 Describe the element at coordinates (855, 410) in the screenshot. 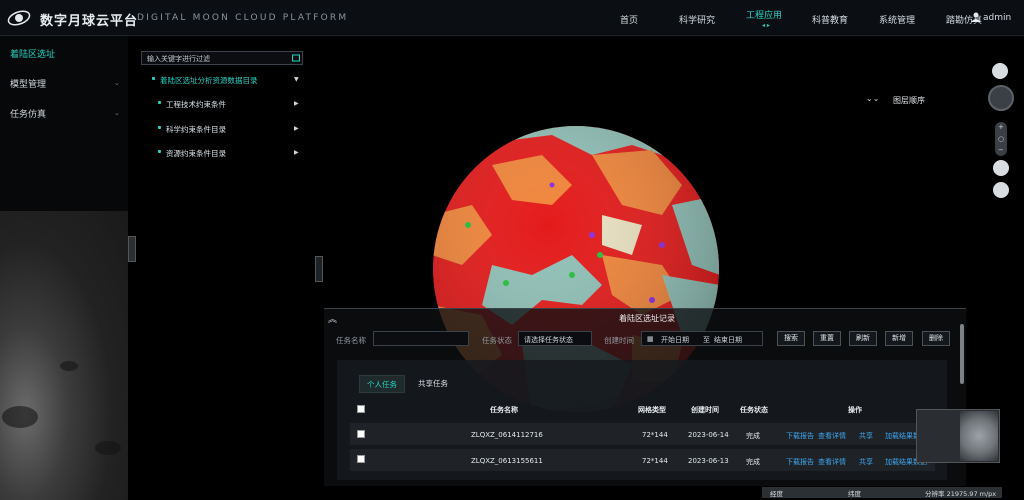

I see `col-actions: 操作` at that location.